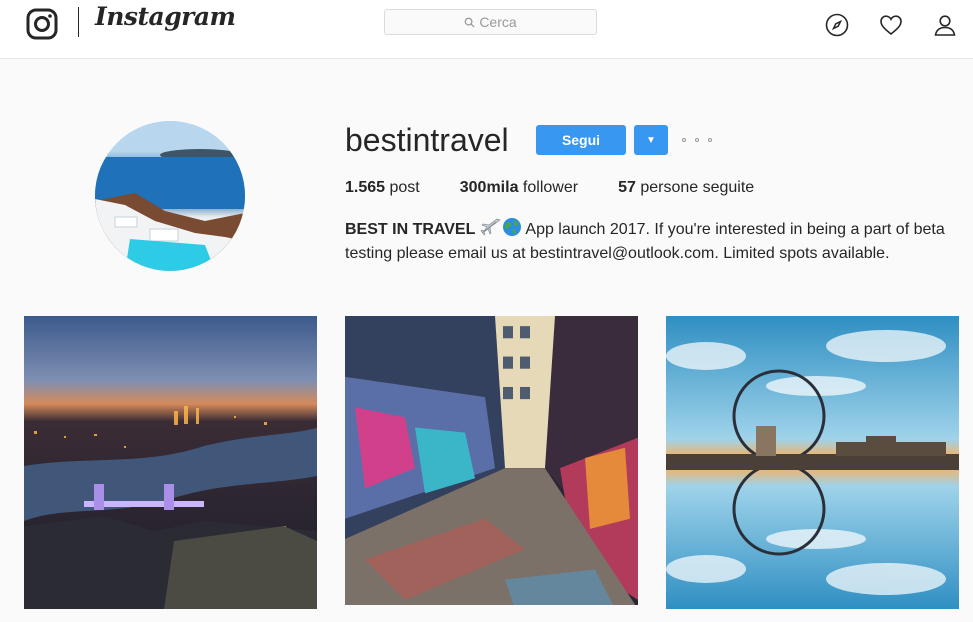  I want to click on following-count: 57 persone seguite, so click(686, 188).